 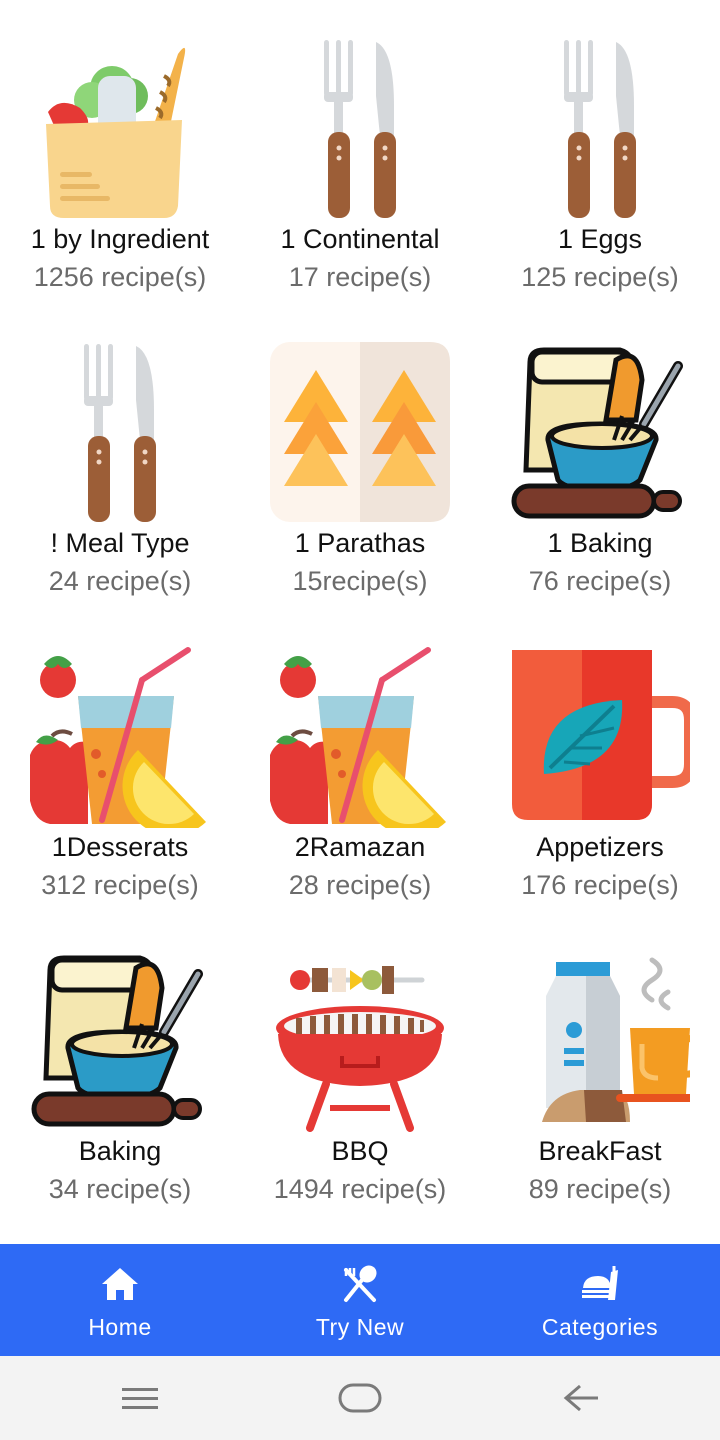 What do you see at coordinates (120, 1284) in the screenshot?
I see `home-icon` at bounding box center [120, 1284].